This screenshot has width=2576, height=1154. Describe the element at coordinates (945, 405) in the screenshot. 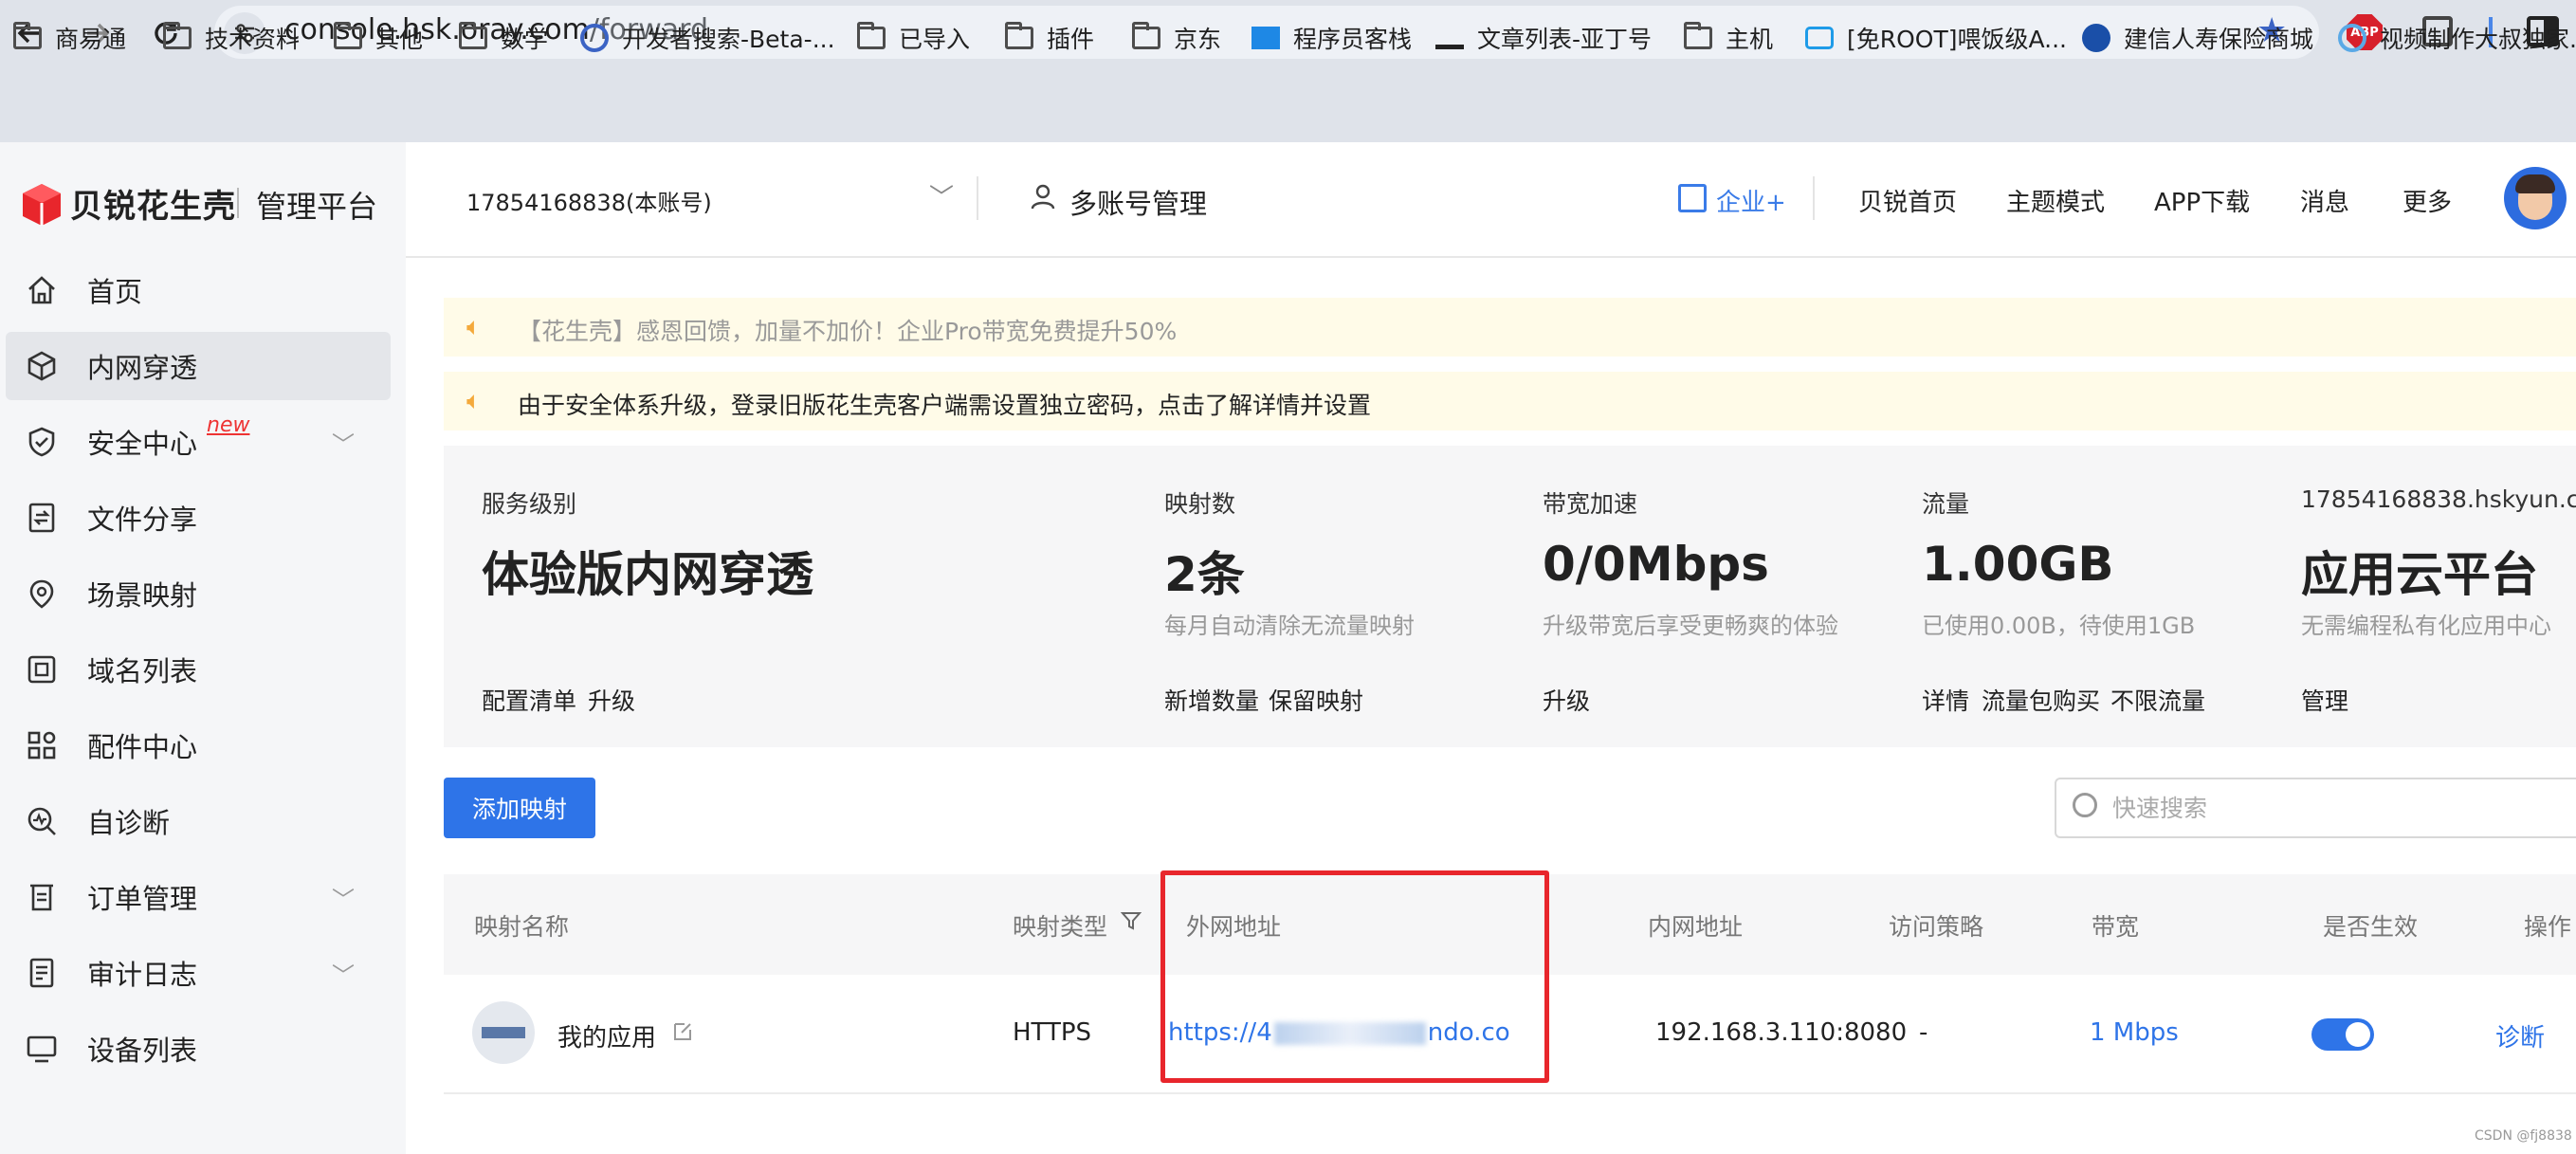

I see `notice-text: 由于安全体系升级，登录旧版花生壳客户端需设置独立密码，点击了解详情并设置` at that location.